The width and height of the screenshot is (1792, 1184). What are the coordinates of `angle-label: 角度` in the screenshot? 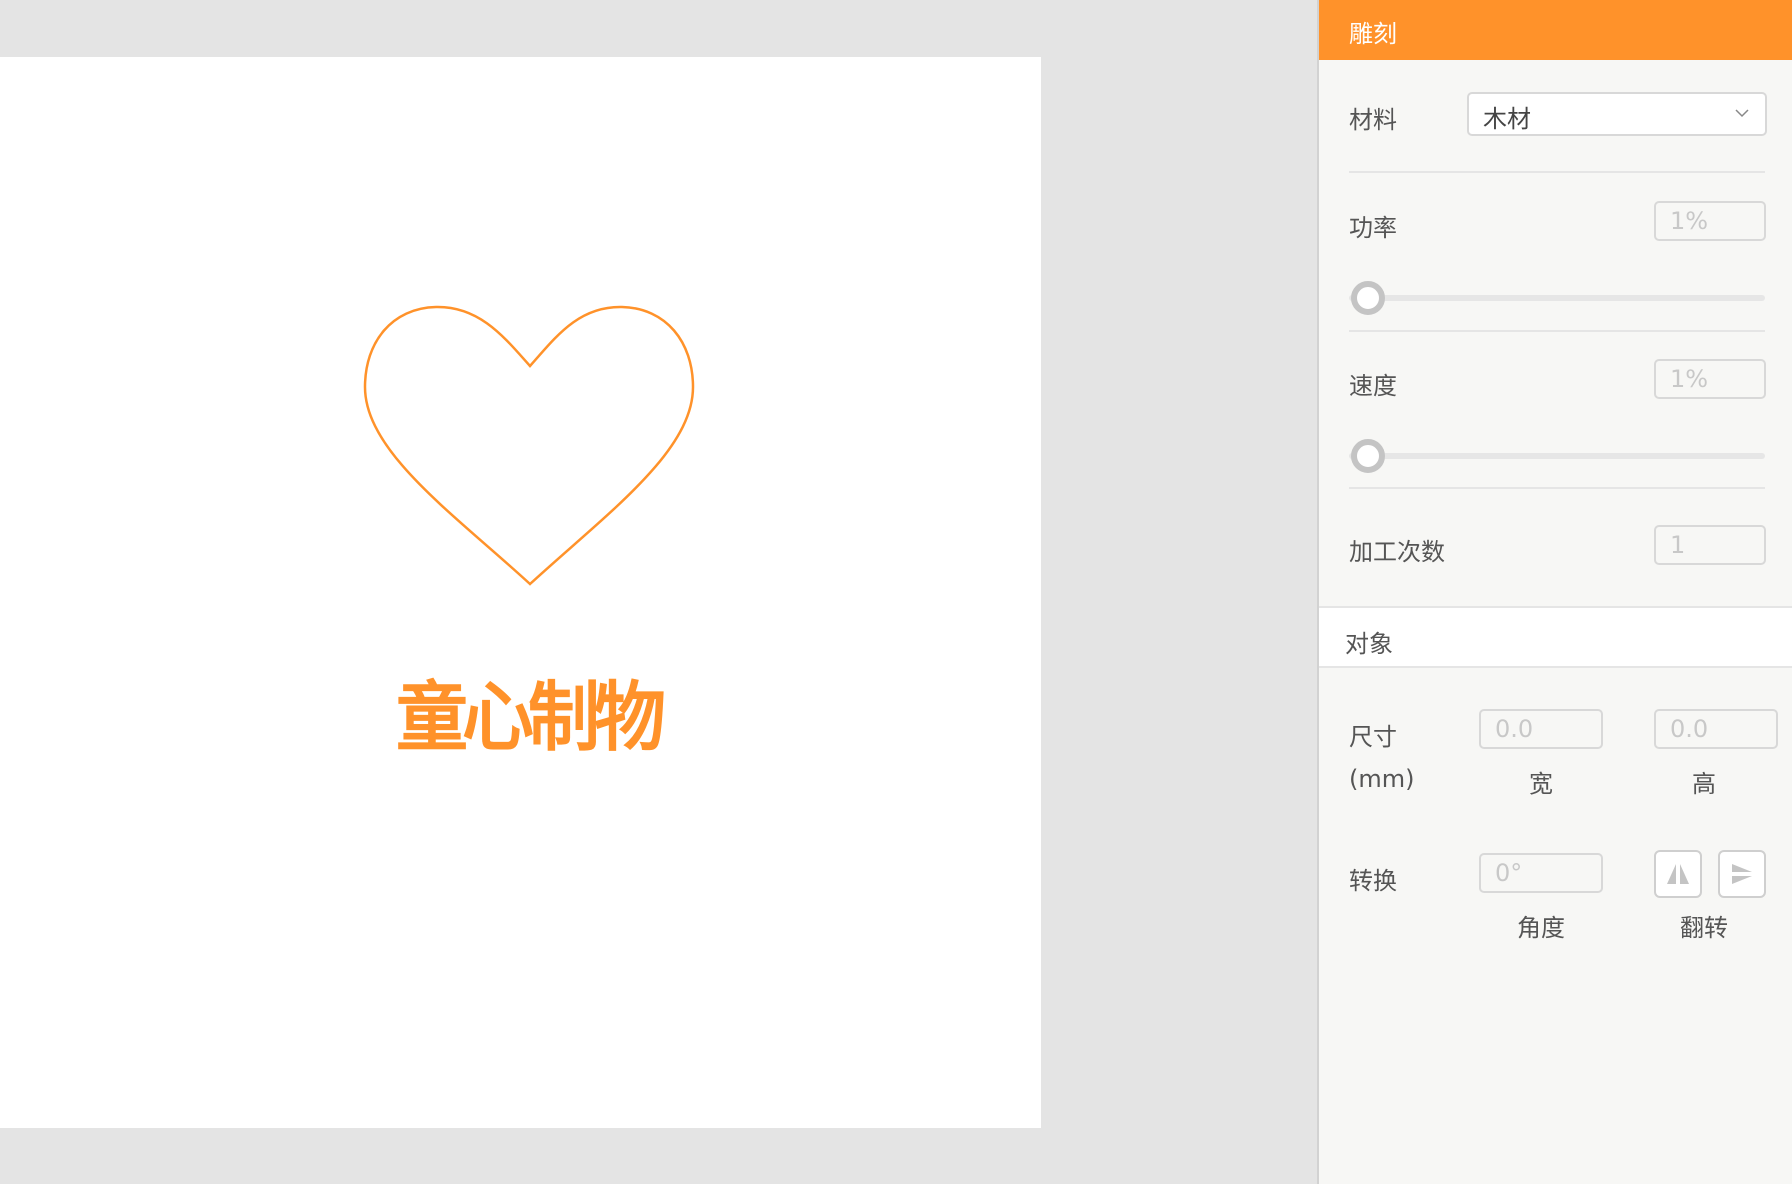 It's located at (1541, 928).